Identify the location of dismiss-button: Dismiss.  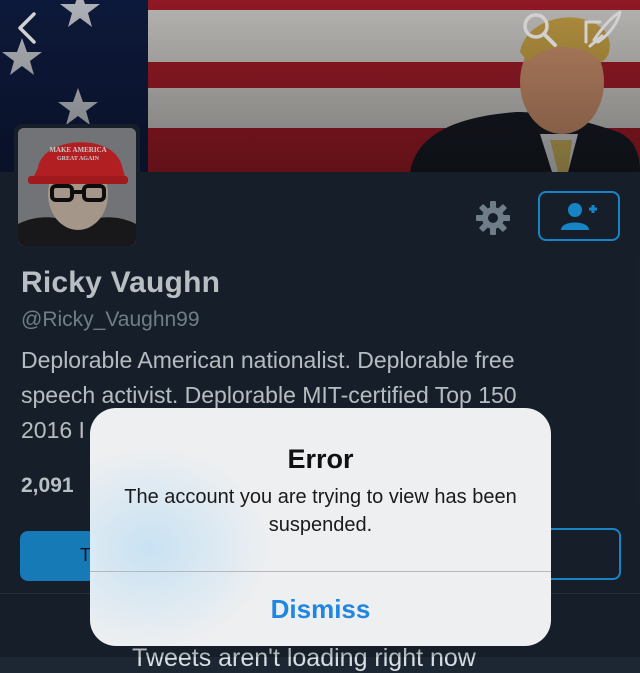
(320, 609).